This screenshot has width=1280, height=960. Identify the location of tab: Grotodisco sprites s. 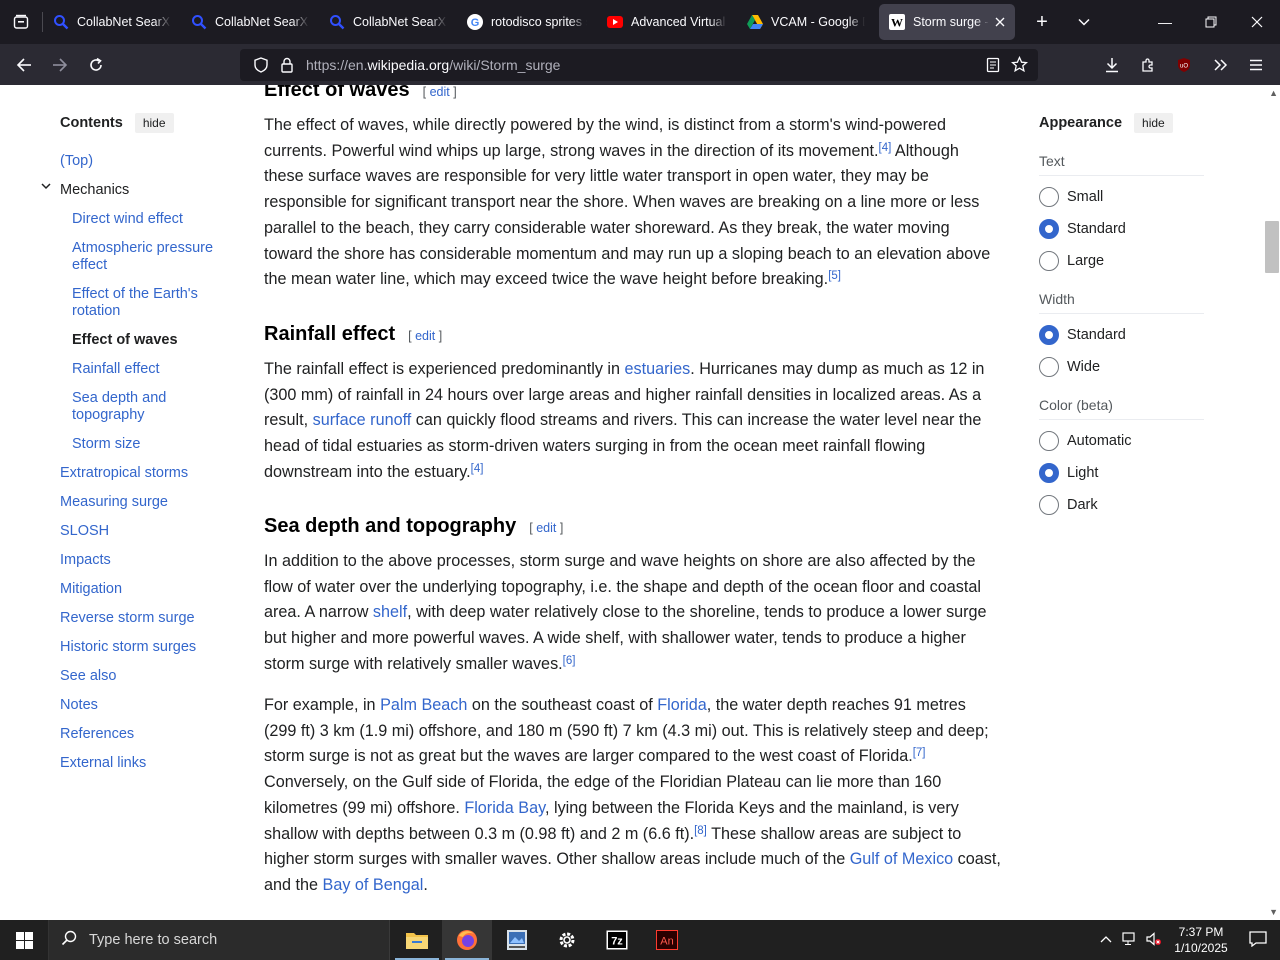
(527, 22).